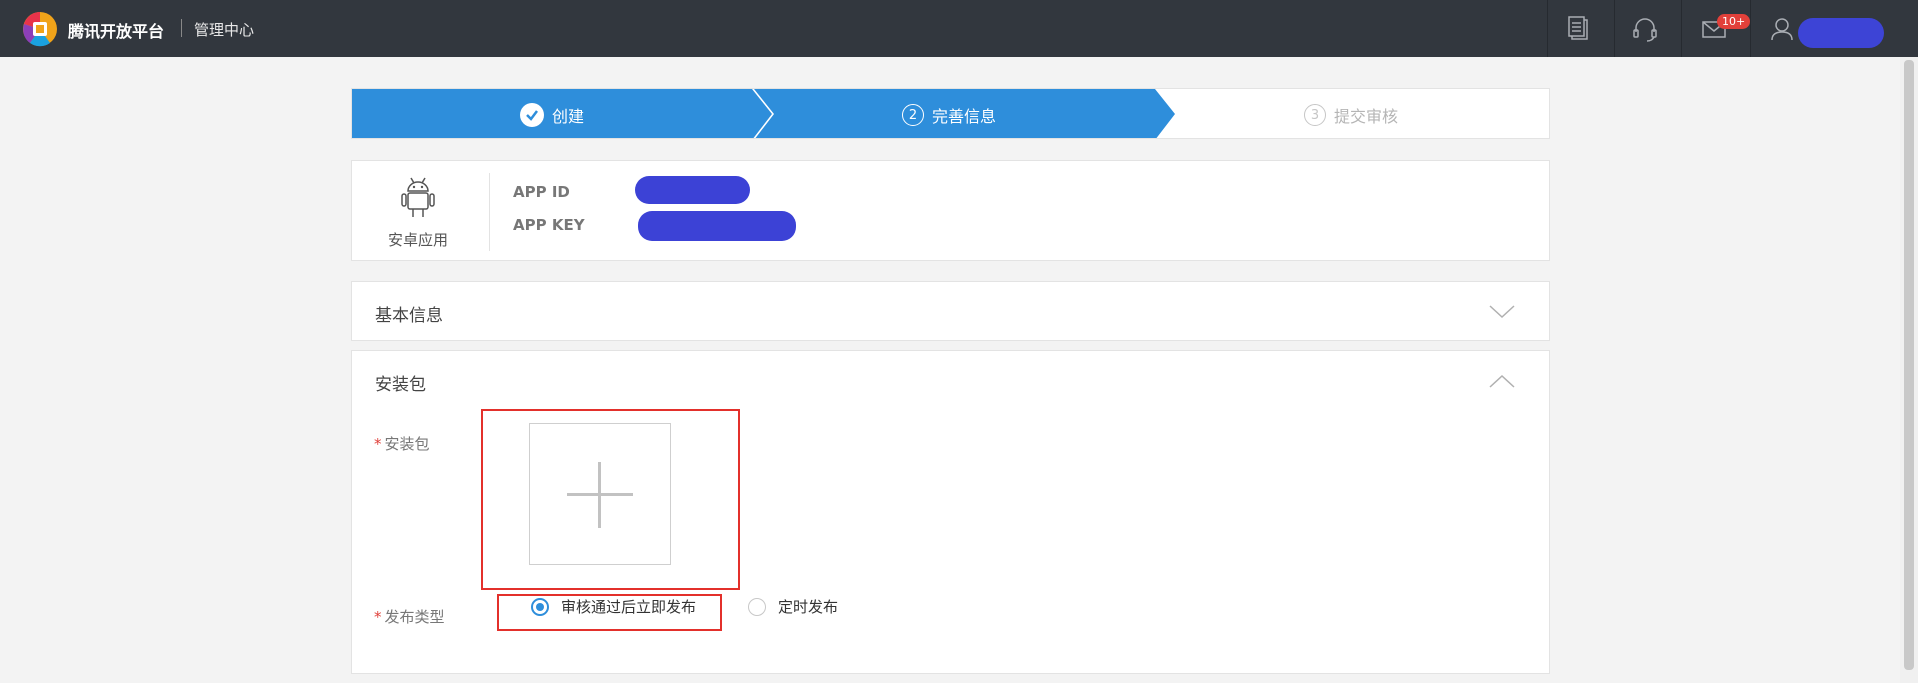 The image size is (1918, 683). I want to click on document-icon, so click(1579, 29).